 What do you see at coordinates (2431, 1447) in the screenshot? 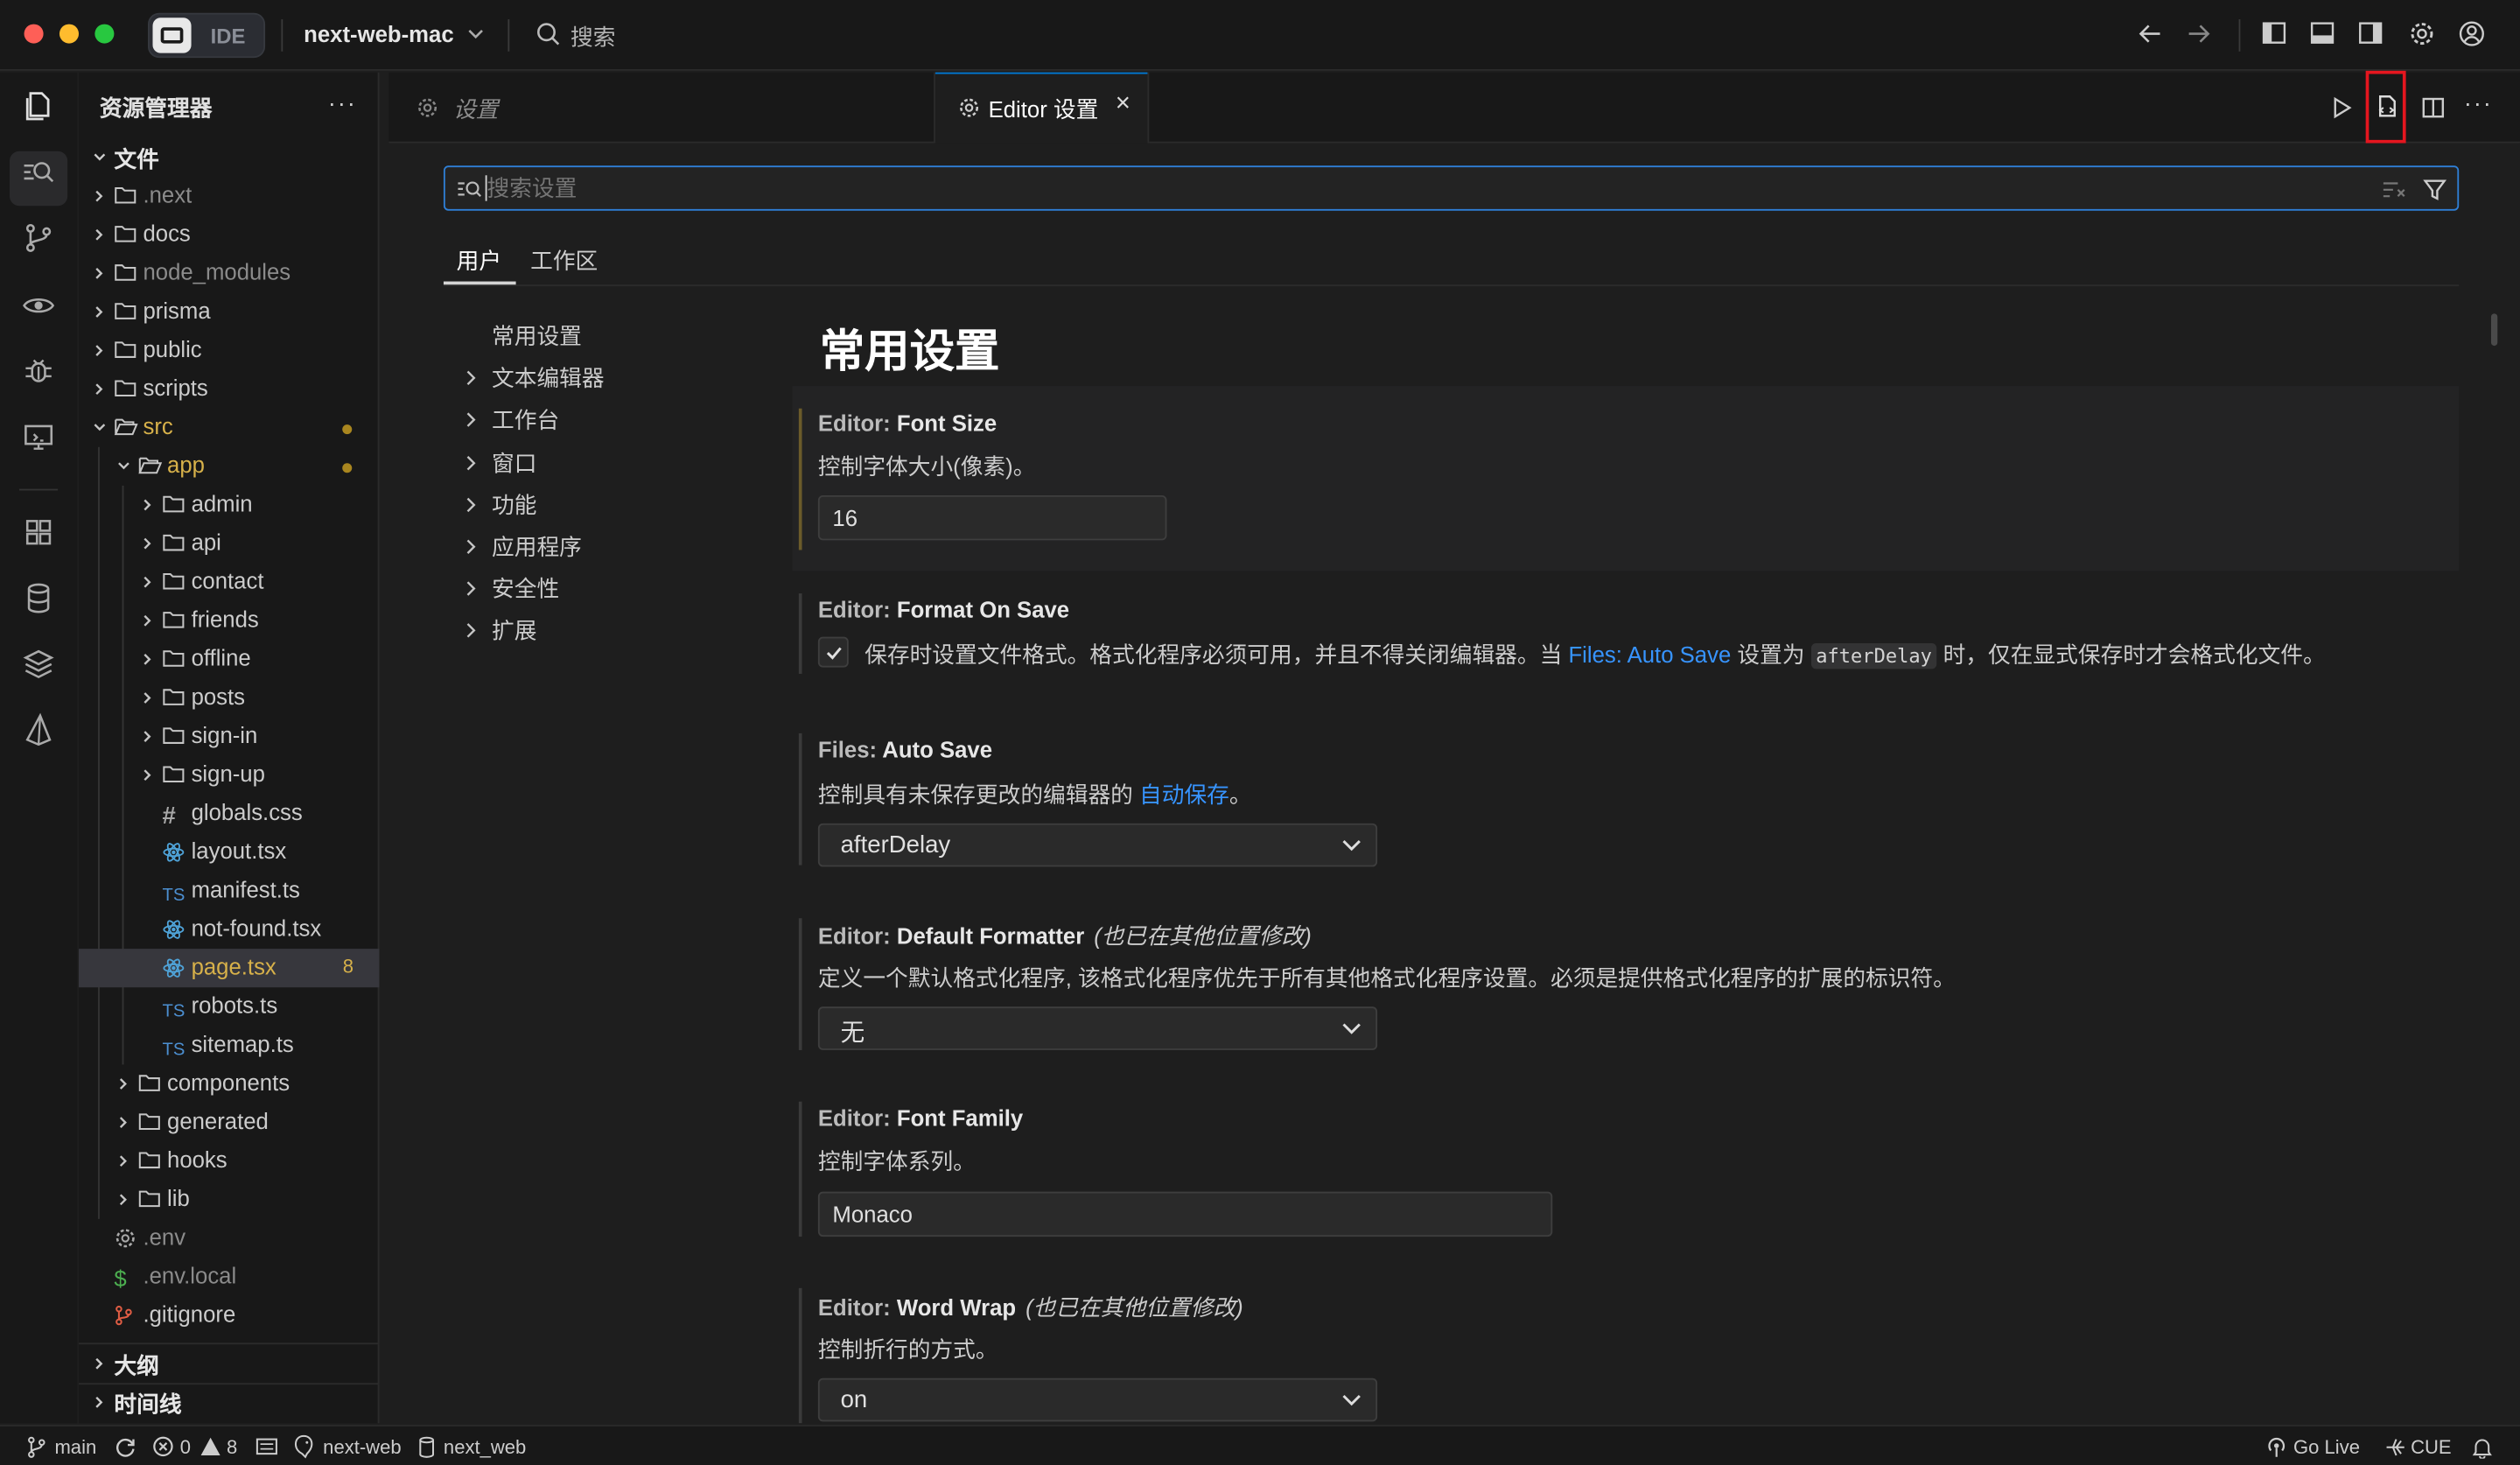
I see `language-mode: CUE` at bounding box center [2431, 1447].